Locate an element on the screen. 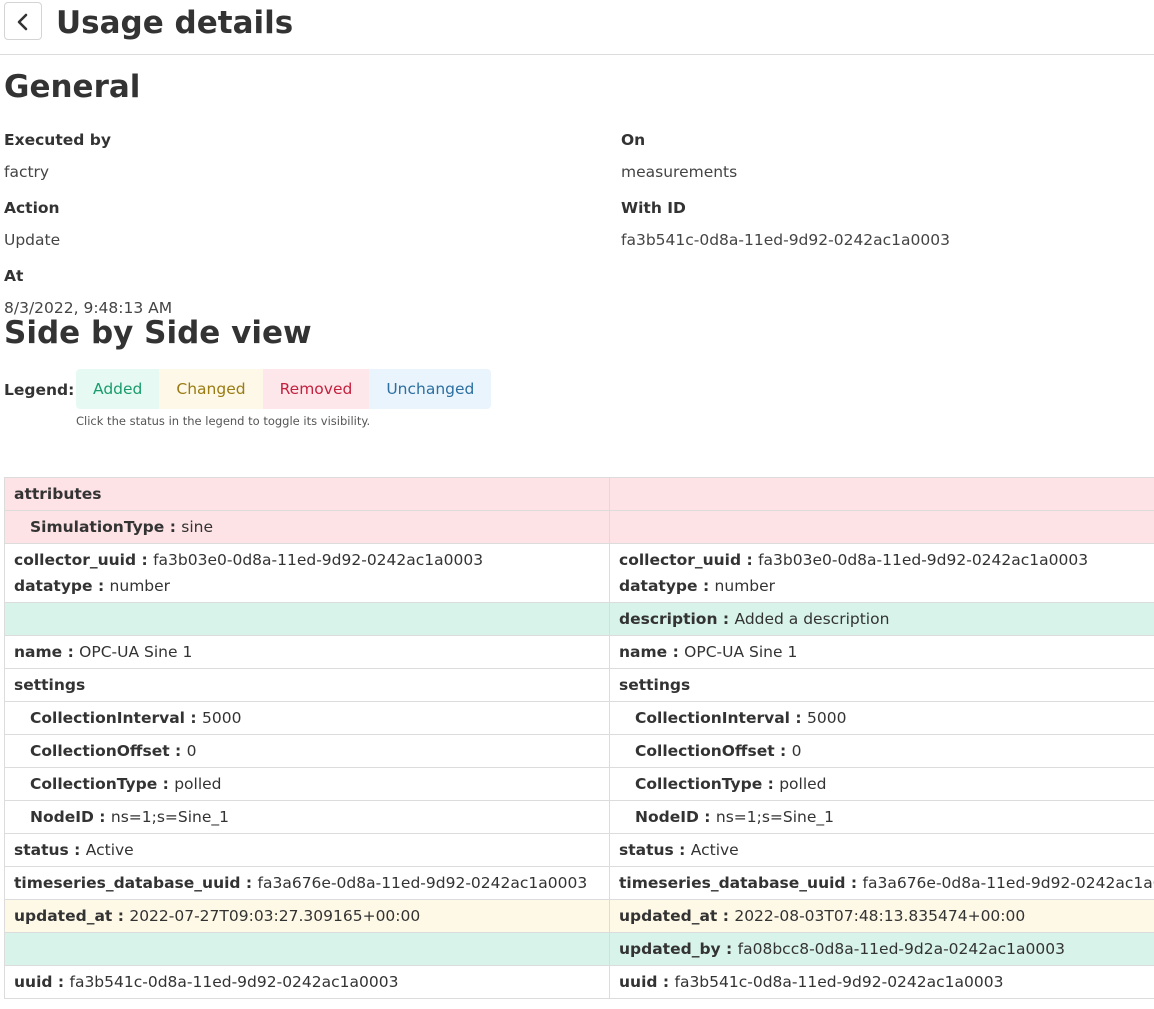  diff-key: SimulationType is located at coordinates (97, 527).